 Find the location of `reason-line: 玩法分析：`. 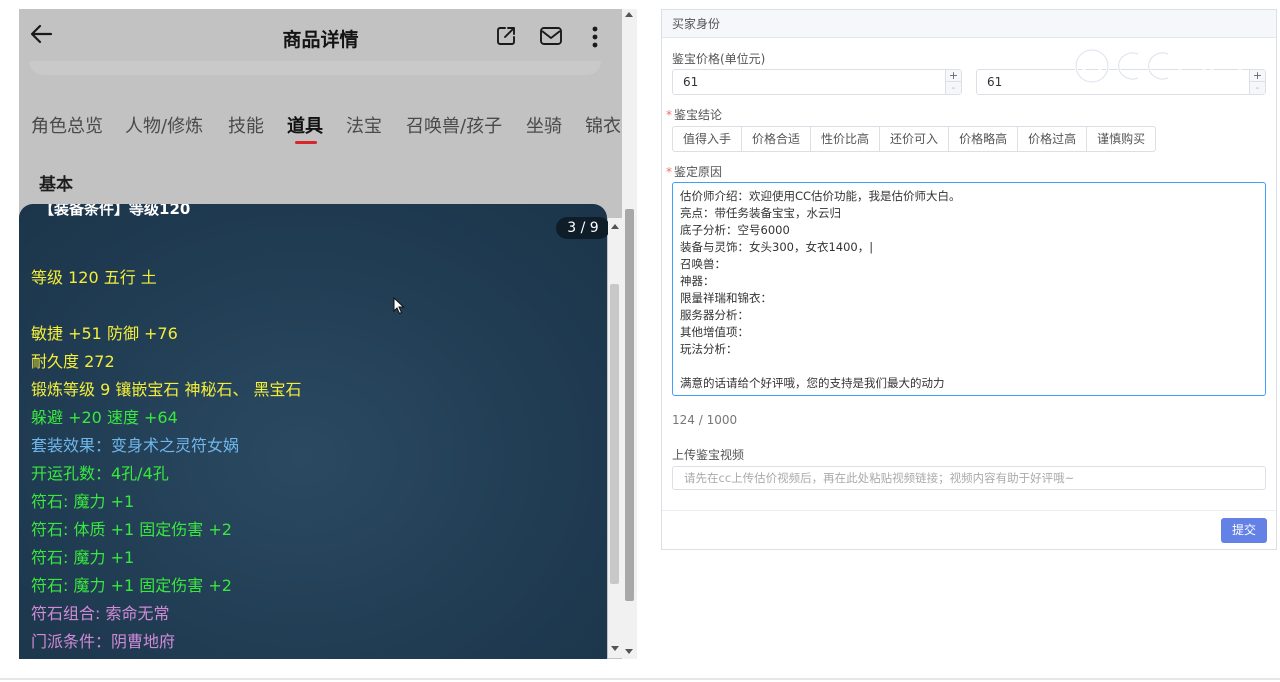

reason-line: 玩法分析： is located at coordinates (709, 349).